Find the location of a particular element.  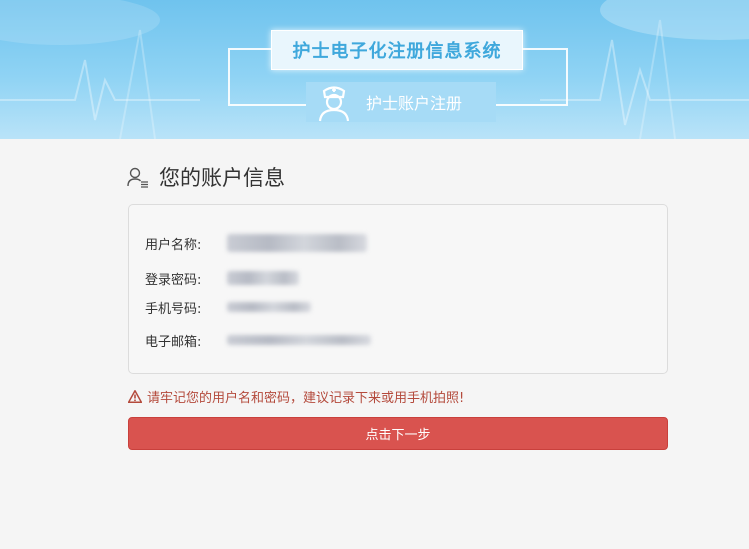

username-label: 用户名称: is located at coordinates (173, 245).